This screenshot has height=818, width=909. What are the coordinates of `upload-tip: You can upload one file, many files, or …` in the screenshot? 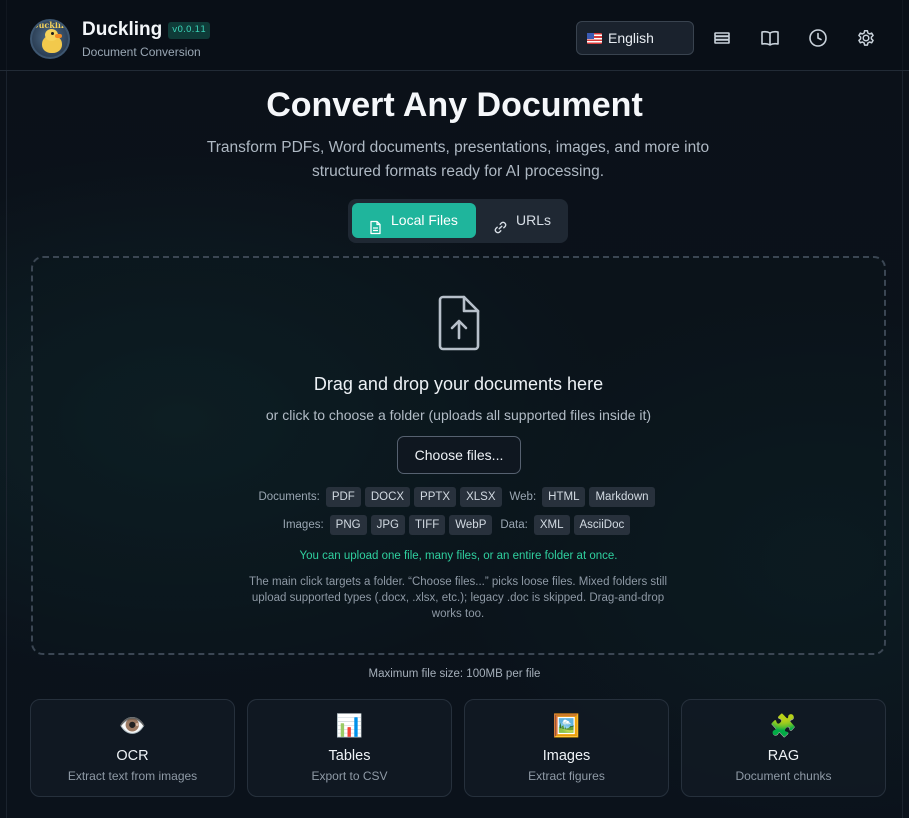 It's located at (458, 556).